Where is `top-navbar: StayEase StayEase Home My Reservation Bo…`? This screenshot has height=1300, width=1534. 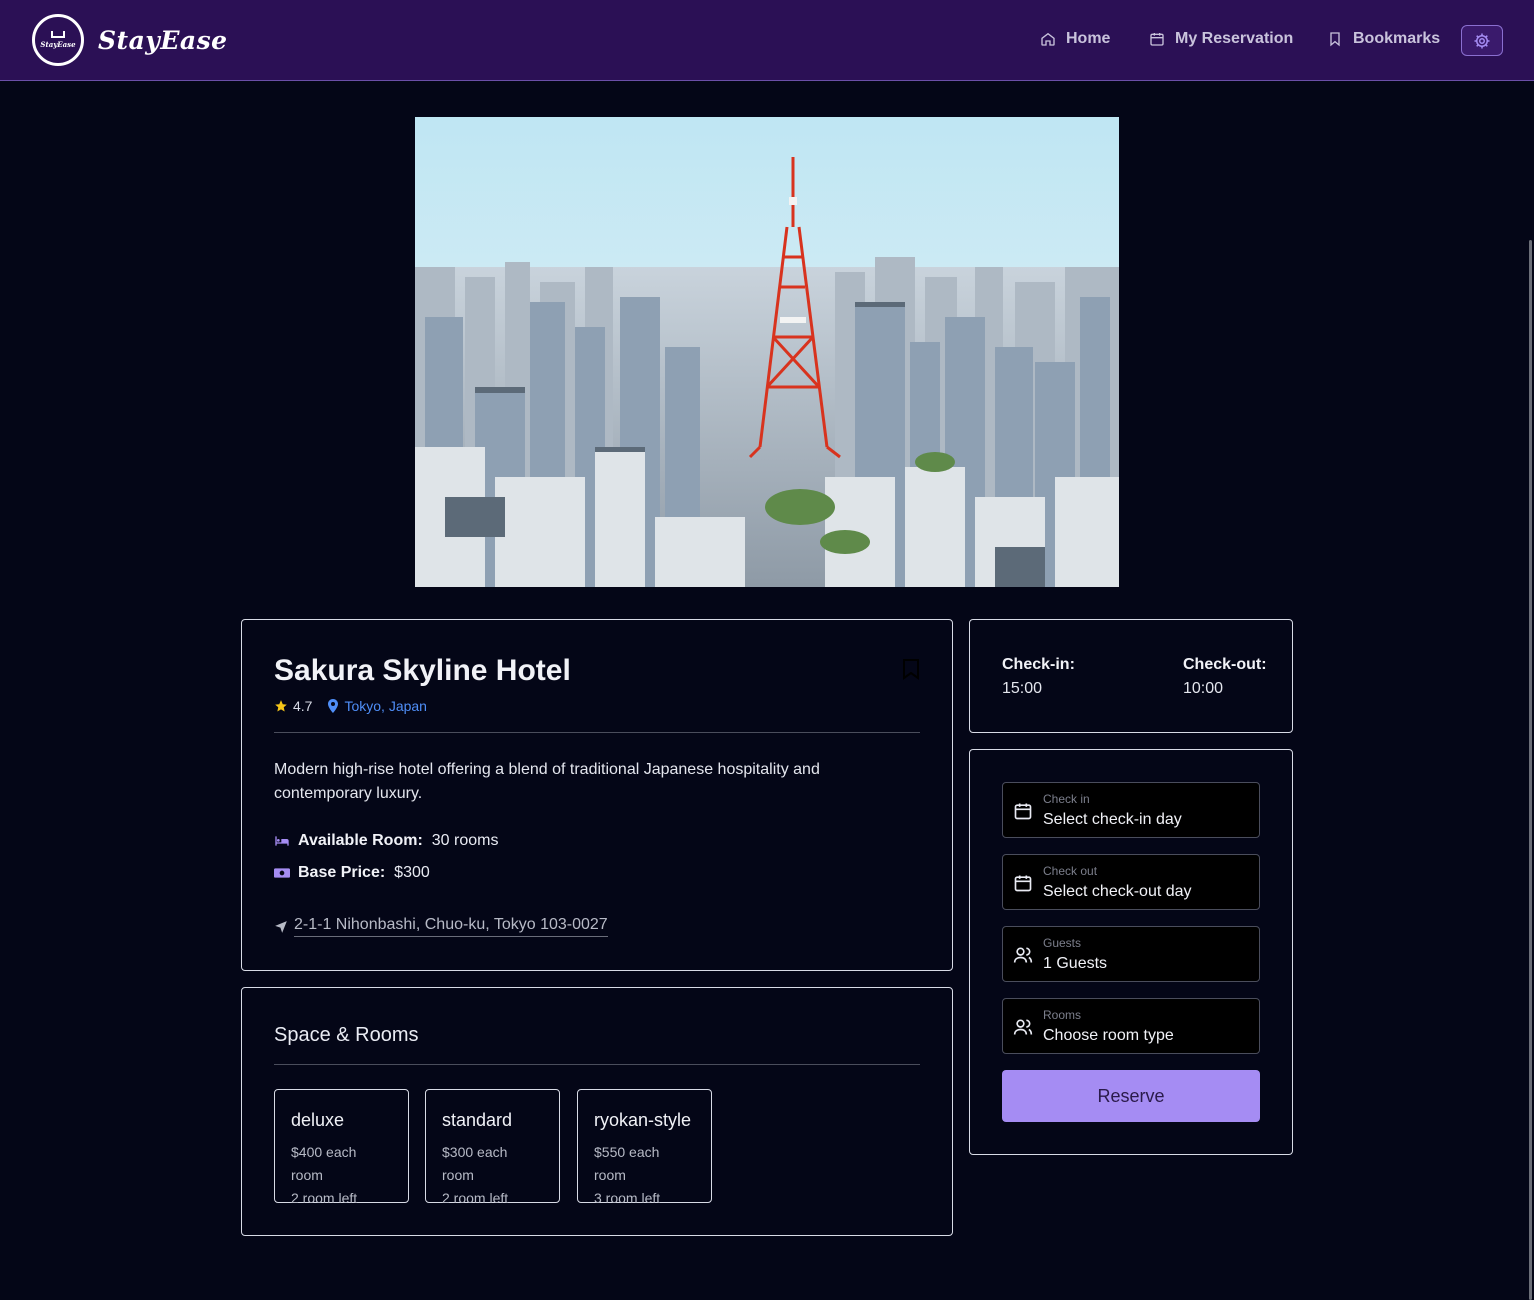
top-navbar: StayEase StayEase Home My Reservation Bo… is located at coordinates (767, 40).